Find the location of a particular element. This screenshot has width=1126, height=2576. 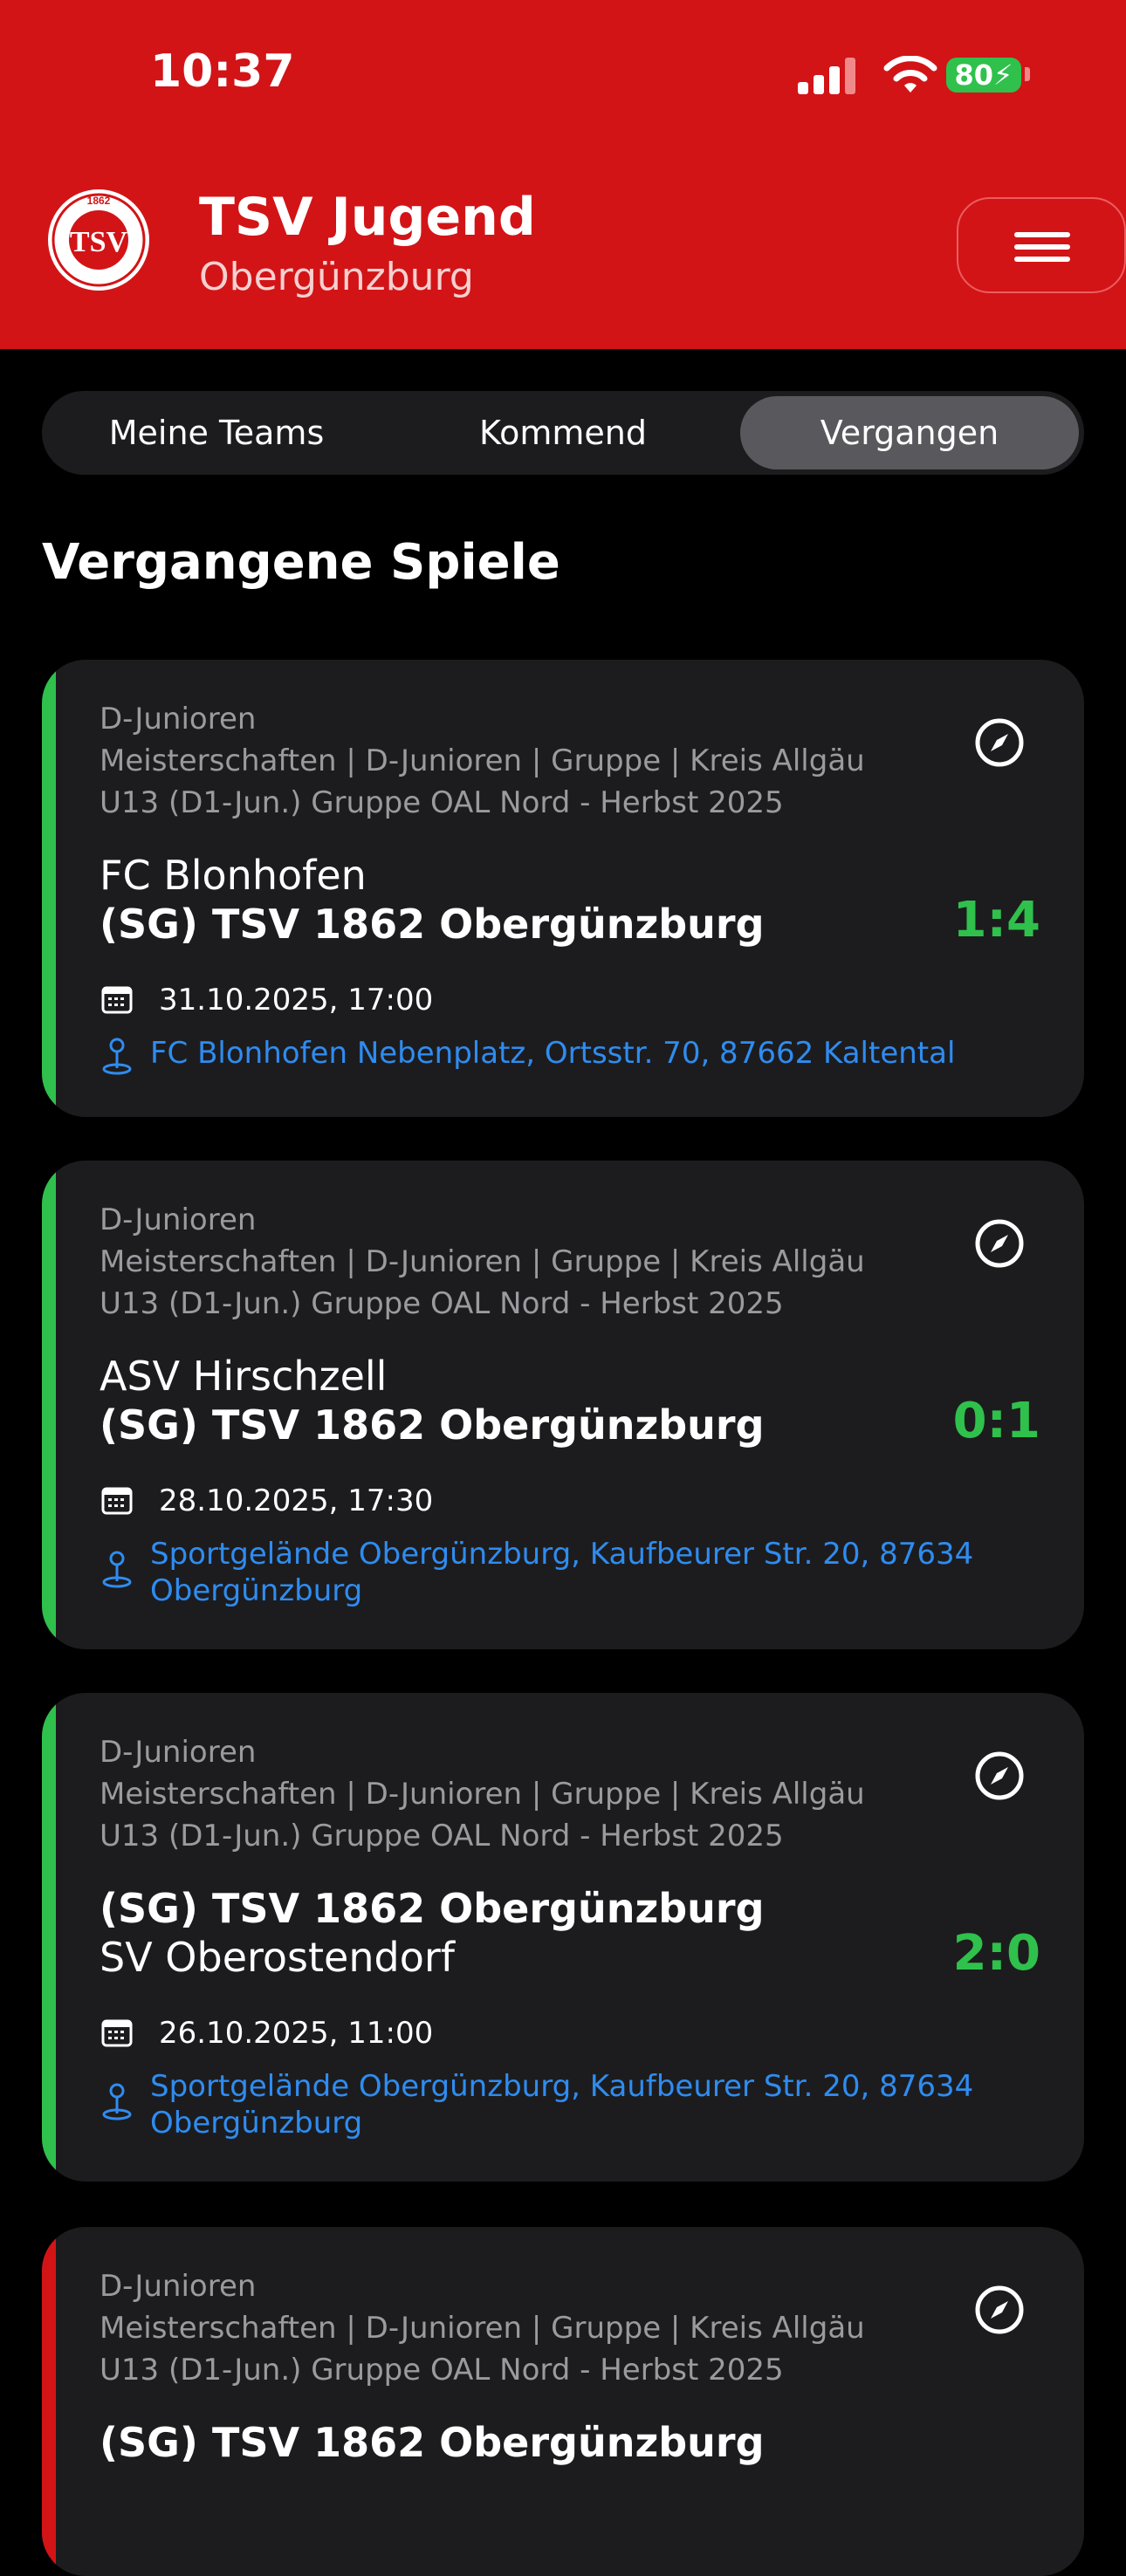

team-home: FC Blonhofen is located at coordinates (233, 875).